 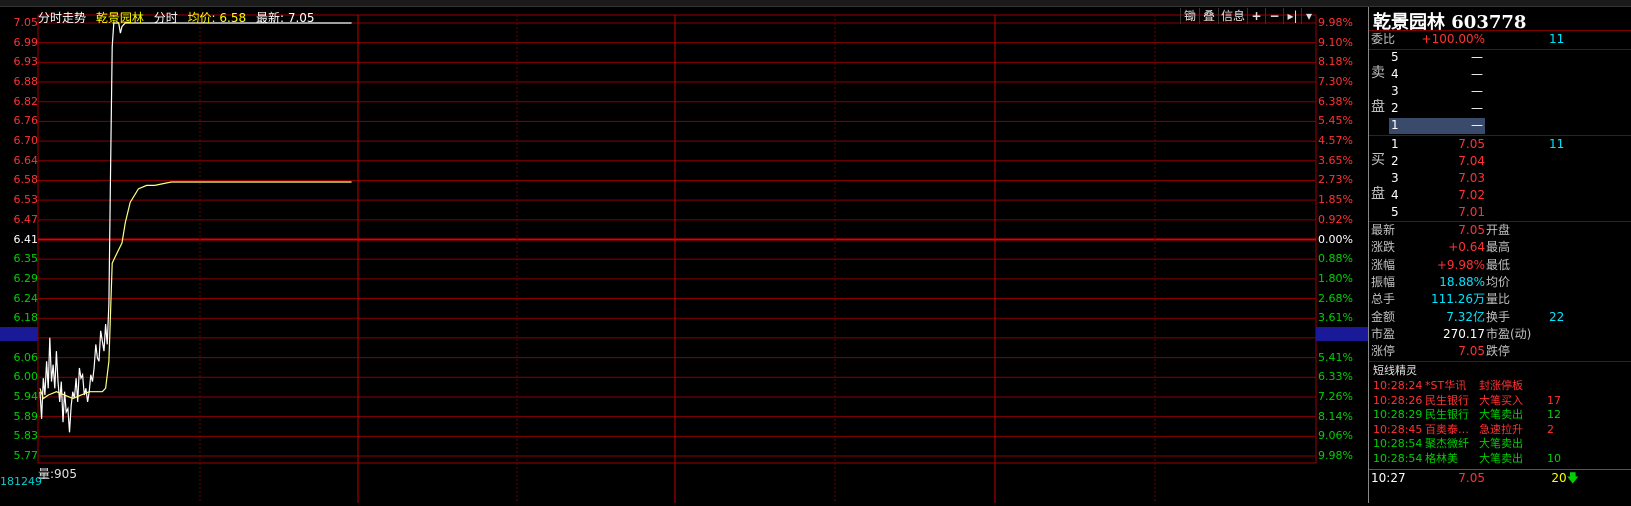 What do you see at coordinates (26, 219) in the screenshot?
I see `price-tick-label: 6.47` at bounding box center [26, 219].